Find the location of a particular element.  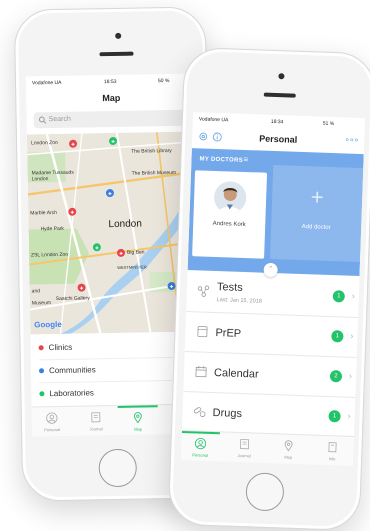

drugs-title: Drugs is located at coordinates (227, 413).